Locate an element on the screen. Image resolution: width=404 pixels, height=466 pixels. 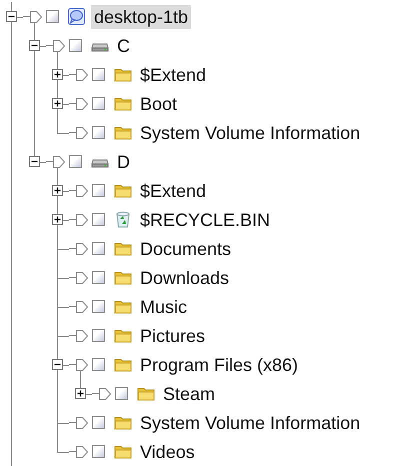
tree-item-label: C is located at coordinates (123, 46).